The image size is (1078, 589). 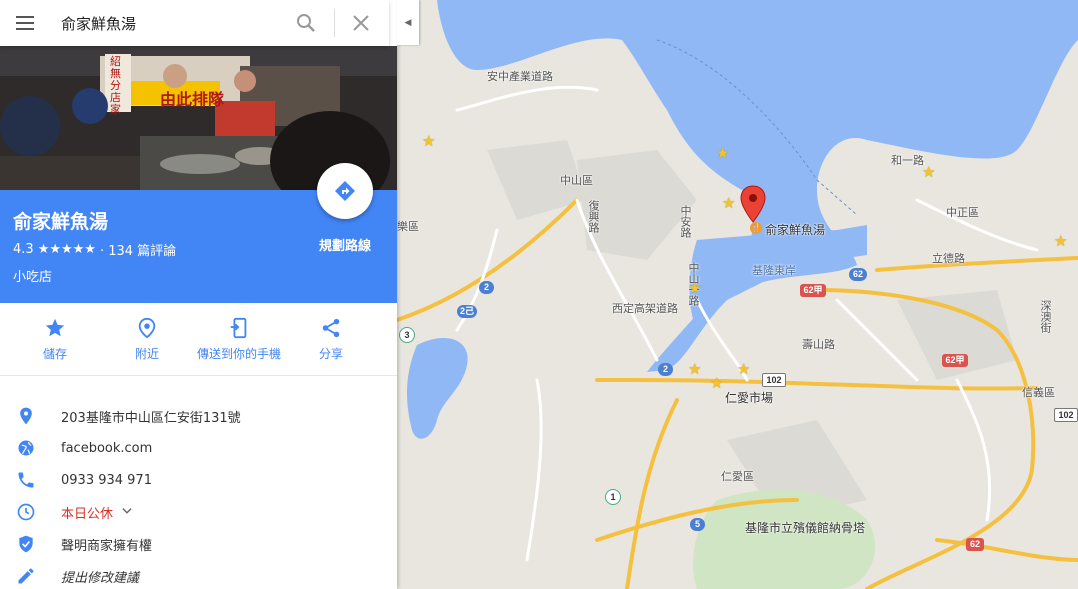 What do you see at coordinates (146, 354) in the screenshot?
I see `nearby-label: 附近` at bounding box center [146, 354].